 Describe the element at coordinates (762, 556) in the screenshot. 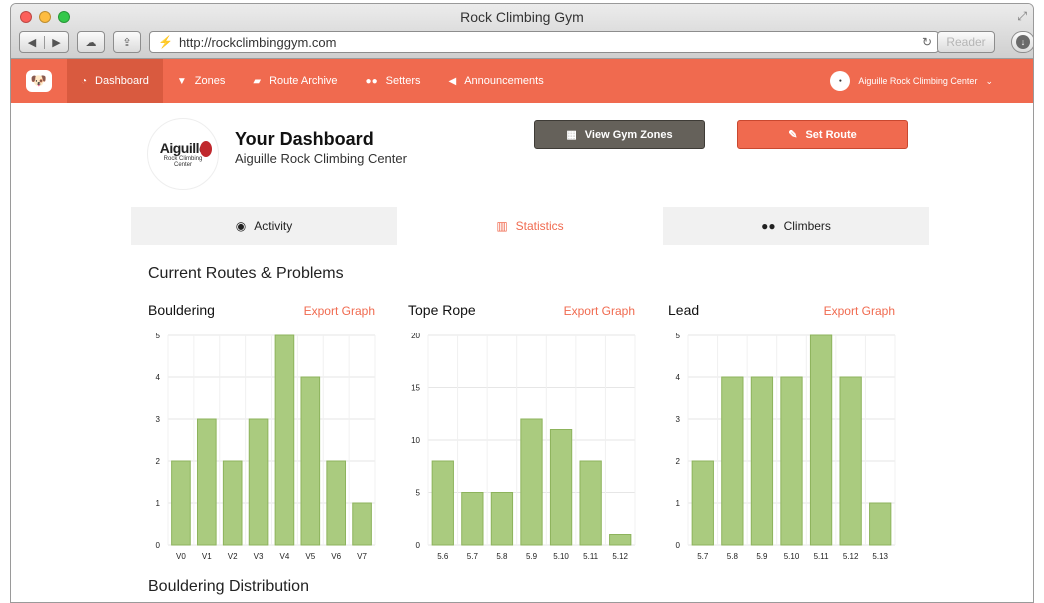

I see `x-tick-label: 5.9` at that location.